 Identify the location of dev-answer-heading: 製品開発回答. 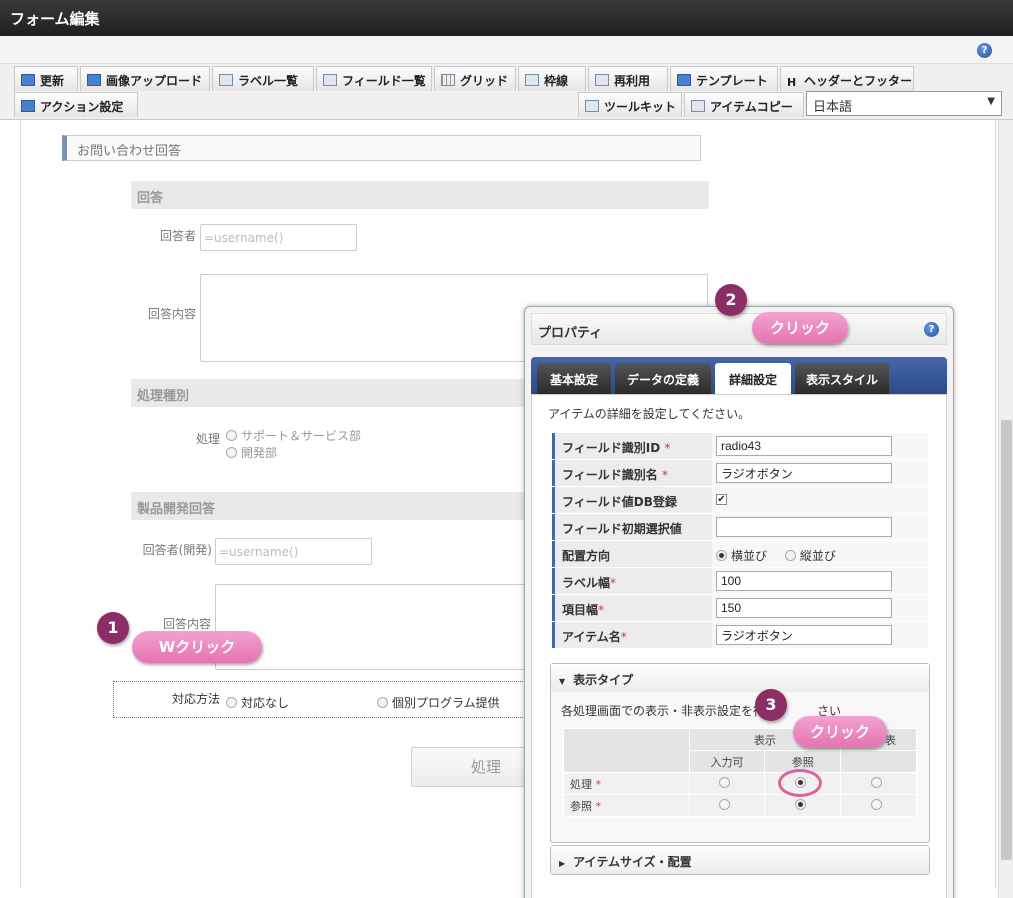
(331, 506).